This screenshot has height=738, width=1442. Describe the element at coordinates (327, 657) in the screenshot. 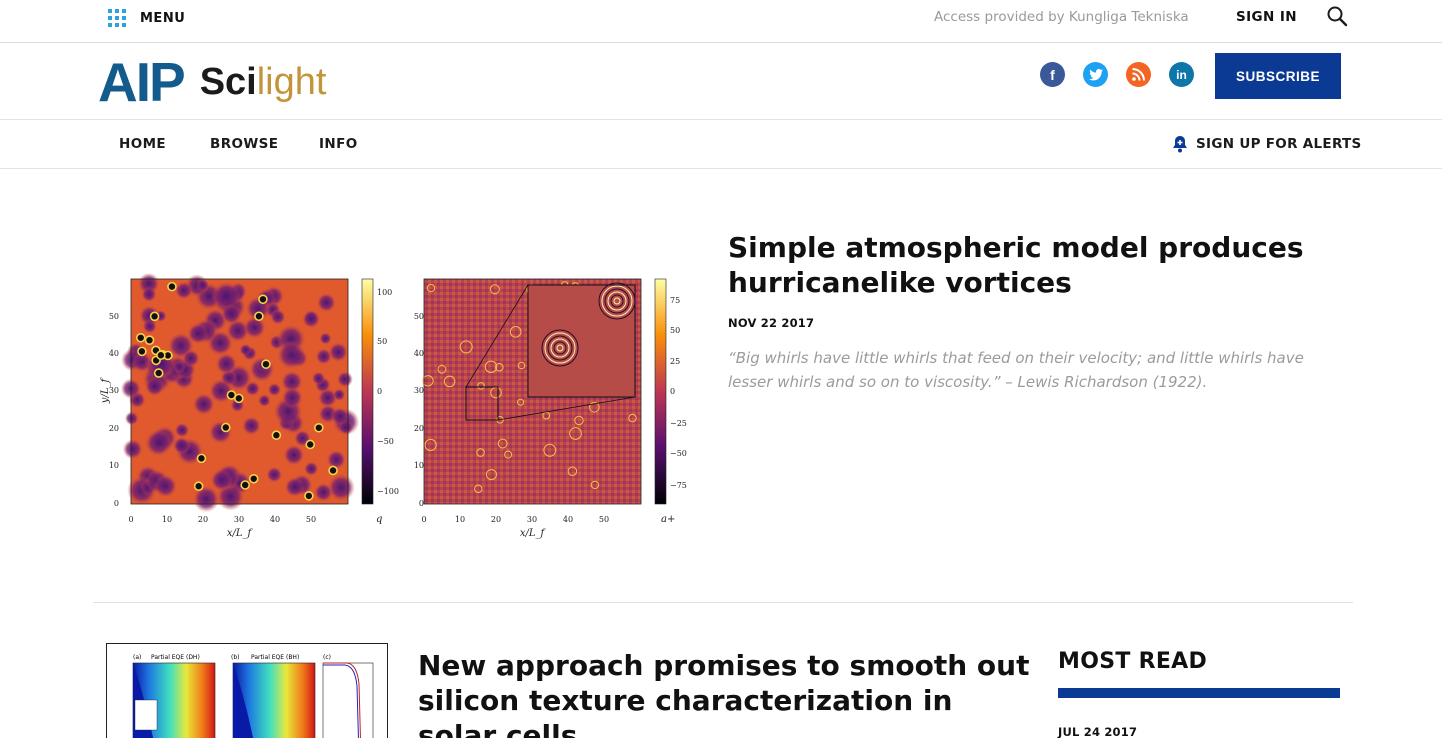

I see `panel-label: (c)` at that location.